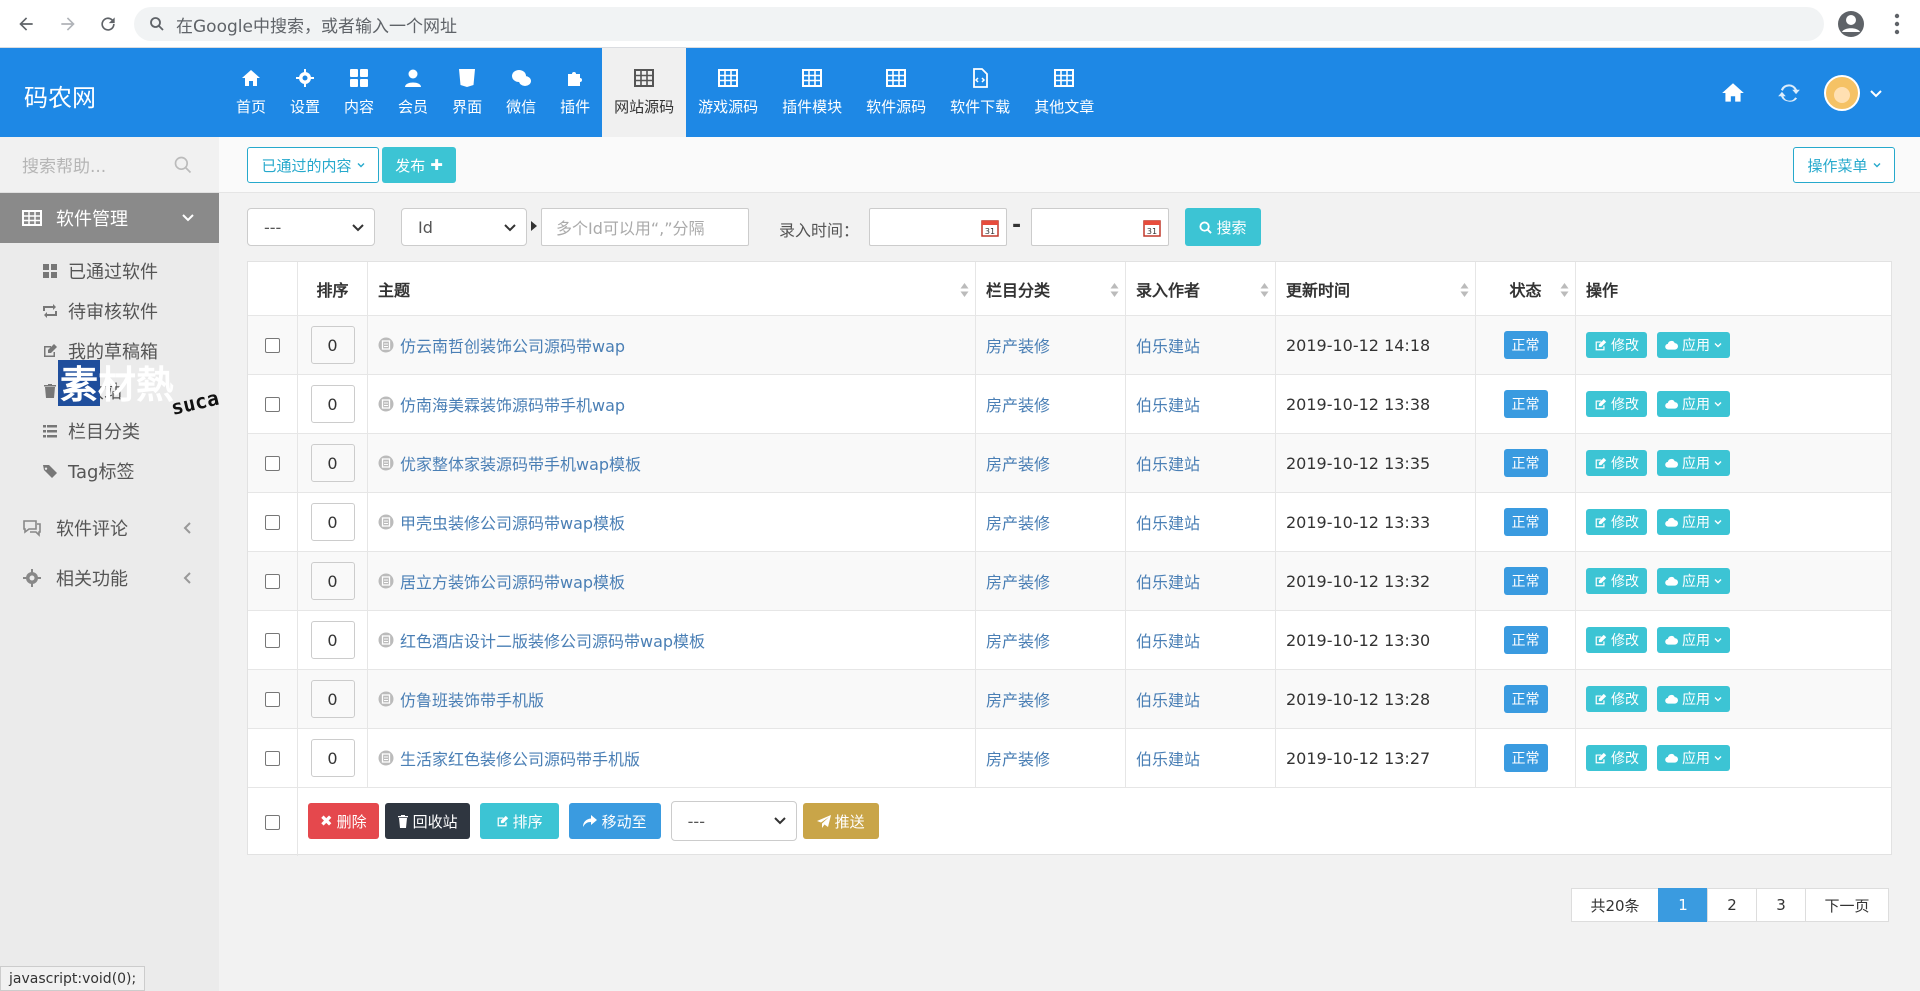 This screenshot has width=1920, height=991. I want to click on topnav-item: 其他文章, so click(1064, 92).